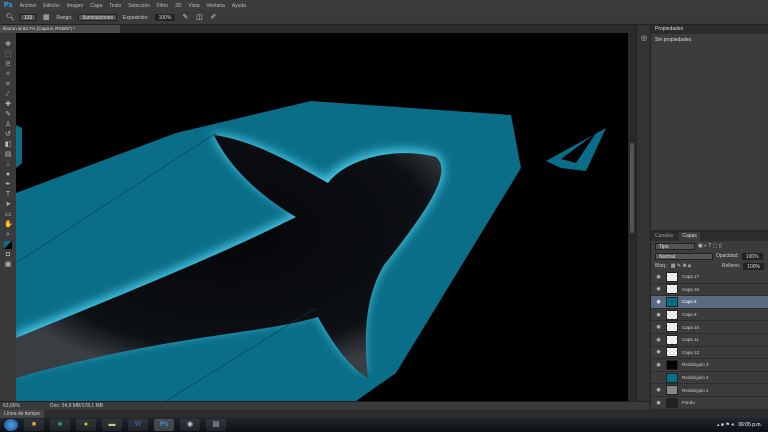 The height and width of the screenshot is (432, 768). Describe the element at coordinates (709, 327) in the screenshot. I see `layer-row: ◉ Capa 10` at that location.